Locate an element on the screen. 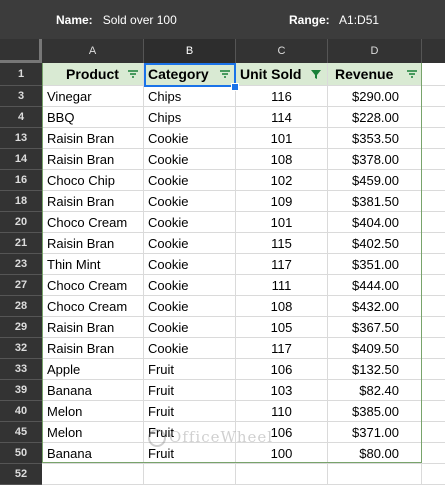 The height and width of the screenshot is (485, 445). row-number: 18 is located at coordinates (21, 201).